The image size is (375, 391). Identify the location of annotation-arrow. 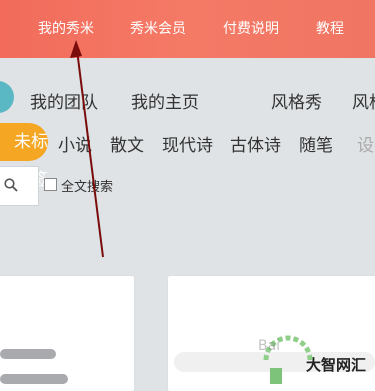
(87, 149).